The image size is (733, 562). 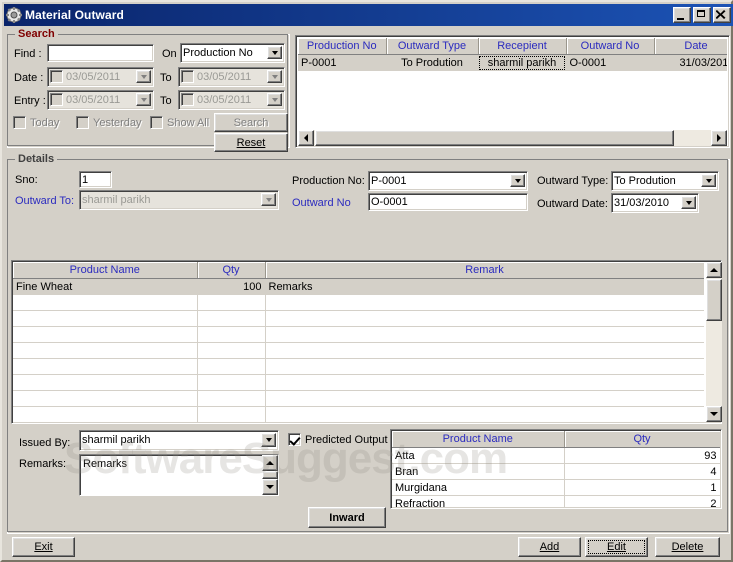 I want to click on cell-output-qty: 2, so click(x=642, y=501).